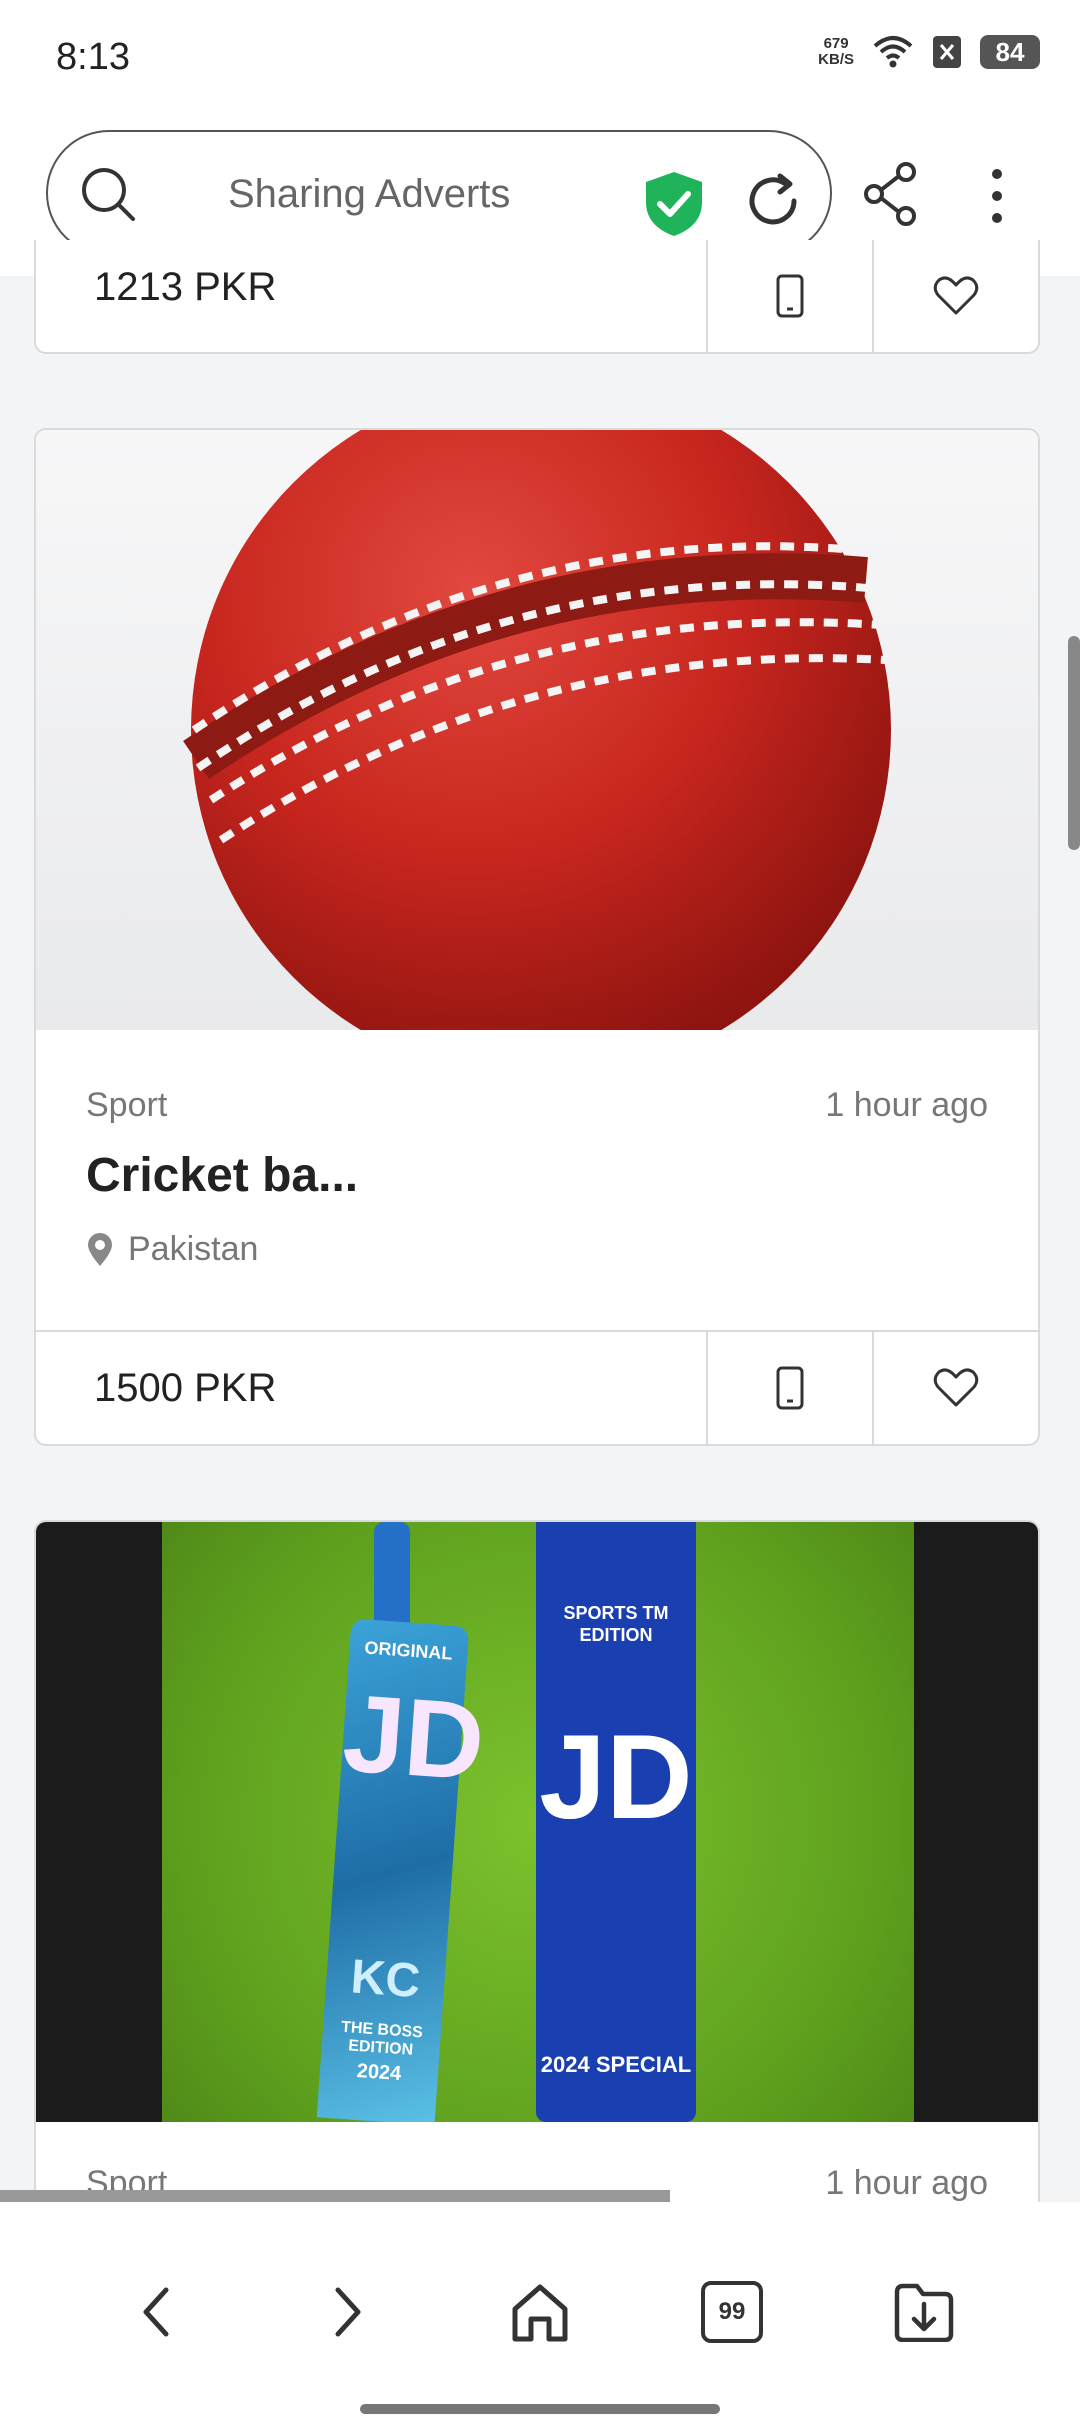  Describe the element at coordinates (674, 204) in the screenshot. I see `shield-check-icon` at that location.